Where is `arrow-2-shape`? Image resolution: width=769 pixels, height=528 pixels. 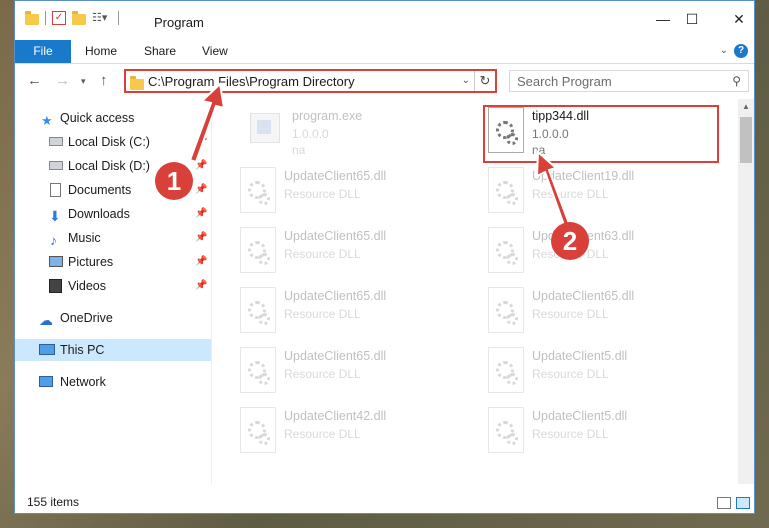 arrow-2-shape is located at coordinates (553, 189).